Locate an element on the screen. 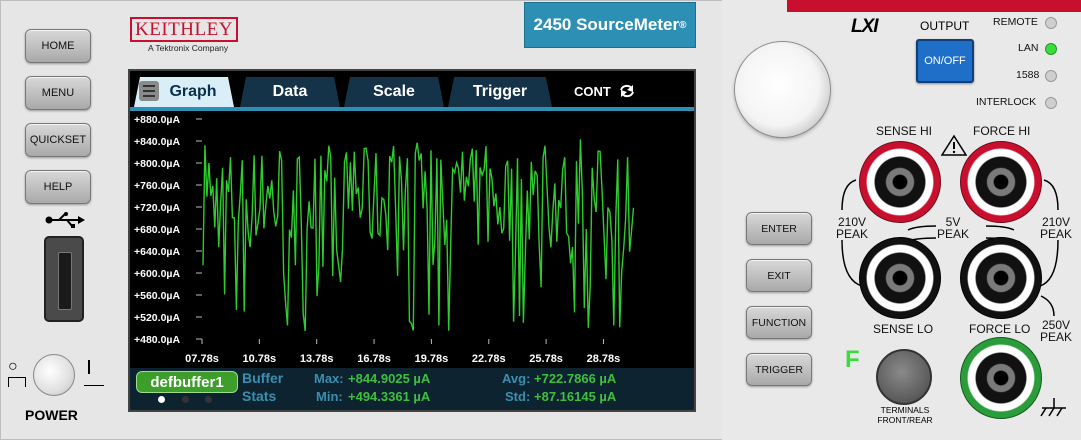 This screenshot has height=440, width=1081. force-peak-label: 210V PEAK is located at coordinates (1056, 228).